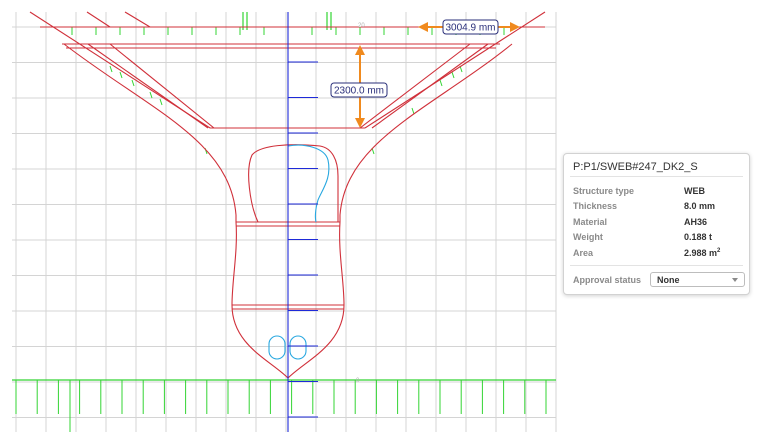 The image size is (757, 439). What do you see at coordinates (668, 279) in the screenshot?
I see `approval-status-value: None` at bounding box center [668, 279].